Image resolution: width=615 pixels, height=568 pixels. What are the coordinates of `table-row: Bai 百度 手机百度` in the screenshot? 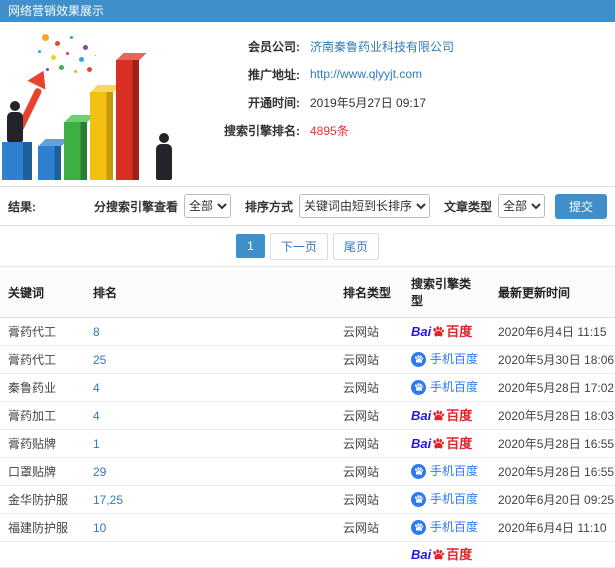 It's located at (307, 554).